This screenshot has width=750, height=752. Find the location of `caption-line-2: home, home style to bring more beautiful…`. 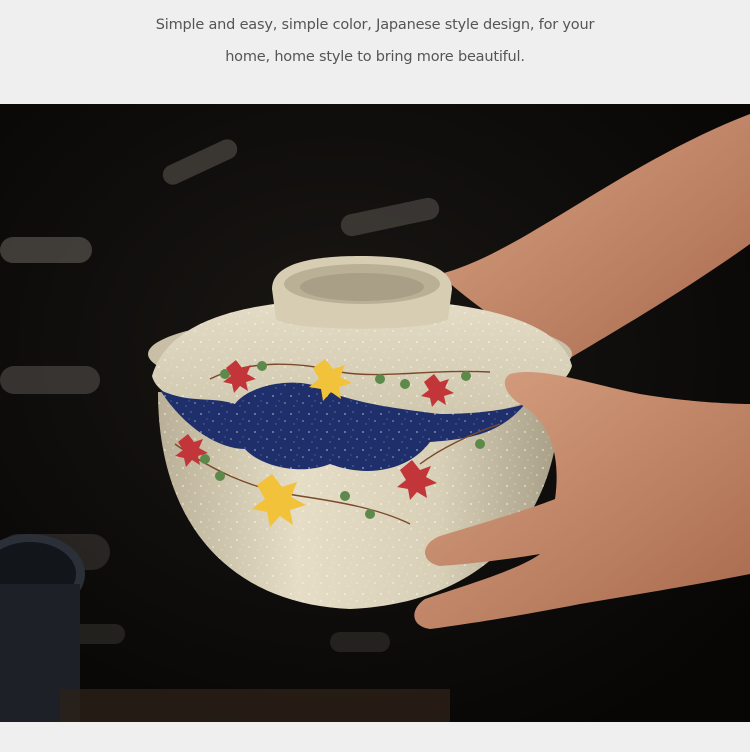

caption-line-2: home, home style to bring more beautiful… is located at coordinates (375, 57).